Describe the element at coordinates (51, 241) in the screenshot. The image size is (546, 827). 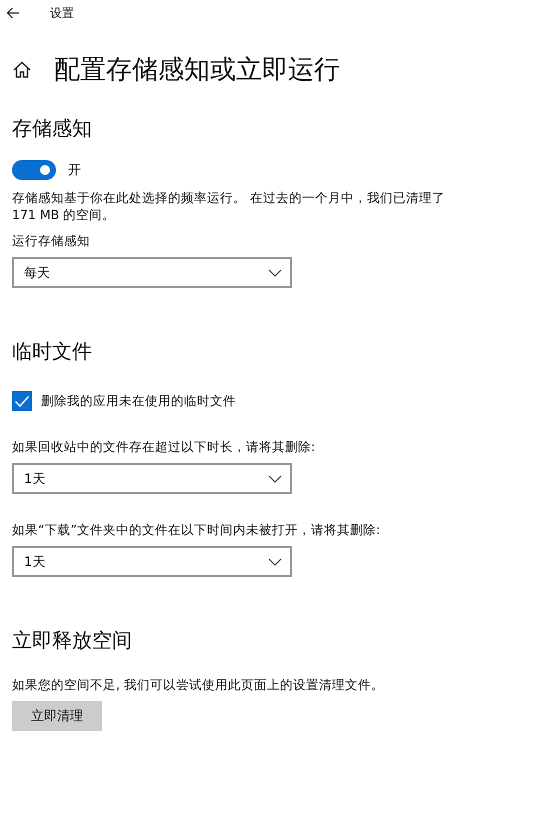
I see `field-label: 运行存储感知` at that location.